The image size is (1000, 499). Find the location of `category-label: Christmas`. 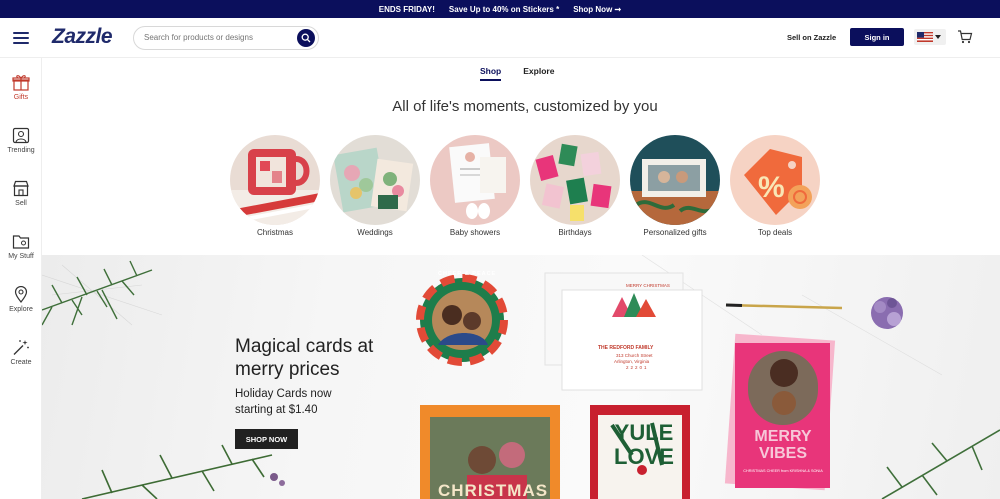

category-label: Christmas is located at coordinates (274, 232).